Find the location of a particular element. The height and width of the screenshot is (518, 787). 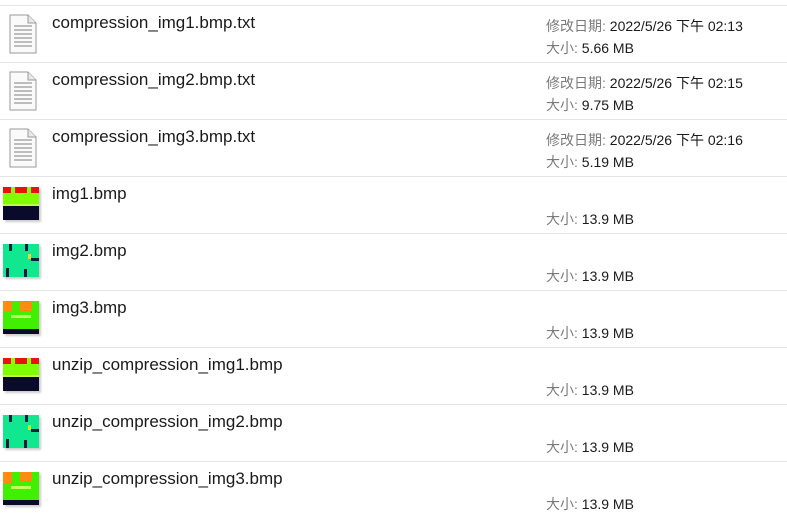

size-value: 9.75 MB is located at coordinates (607, 105).